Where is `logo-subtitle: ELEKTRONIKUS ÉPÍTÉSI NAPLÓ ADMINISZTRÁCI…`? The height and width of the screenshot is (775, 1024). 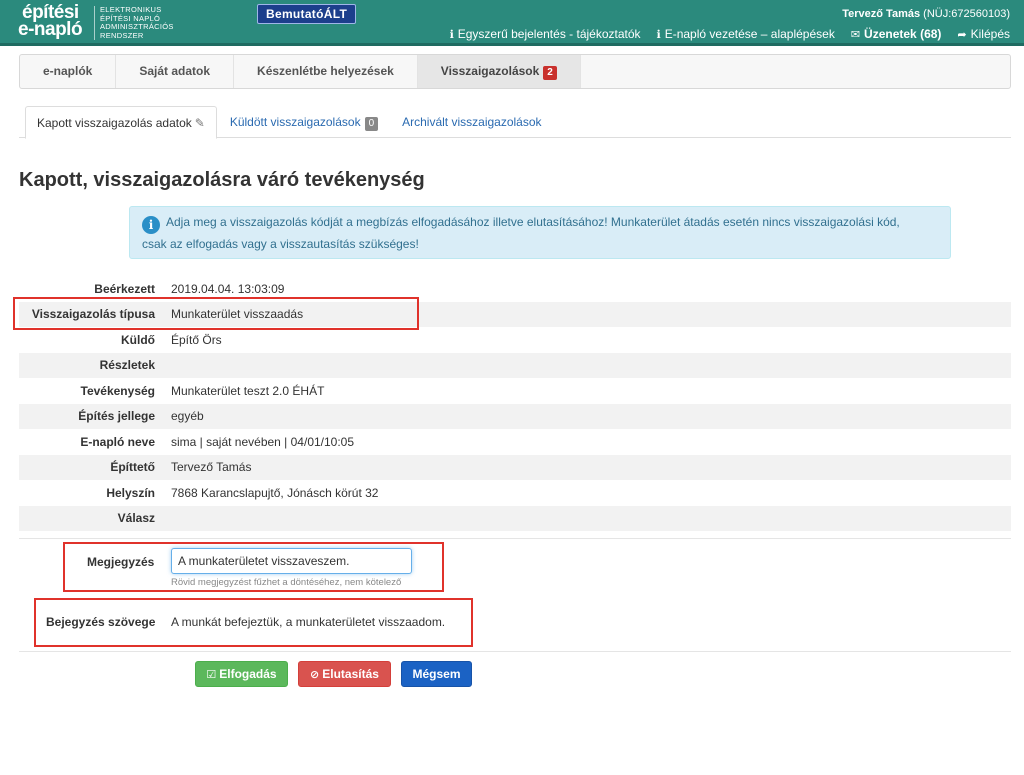 logo-subtitle: ELEKTRONIKUS ÉPÍTÉSI NAPLÓ ADMINISZTRÁCI… is located at coordinates (154, 22).